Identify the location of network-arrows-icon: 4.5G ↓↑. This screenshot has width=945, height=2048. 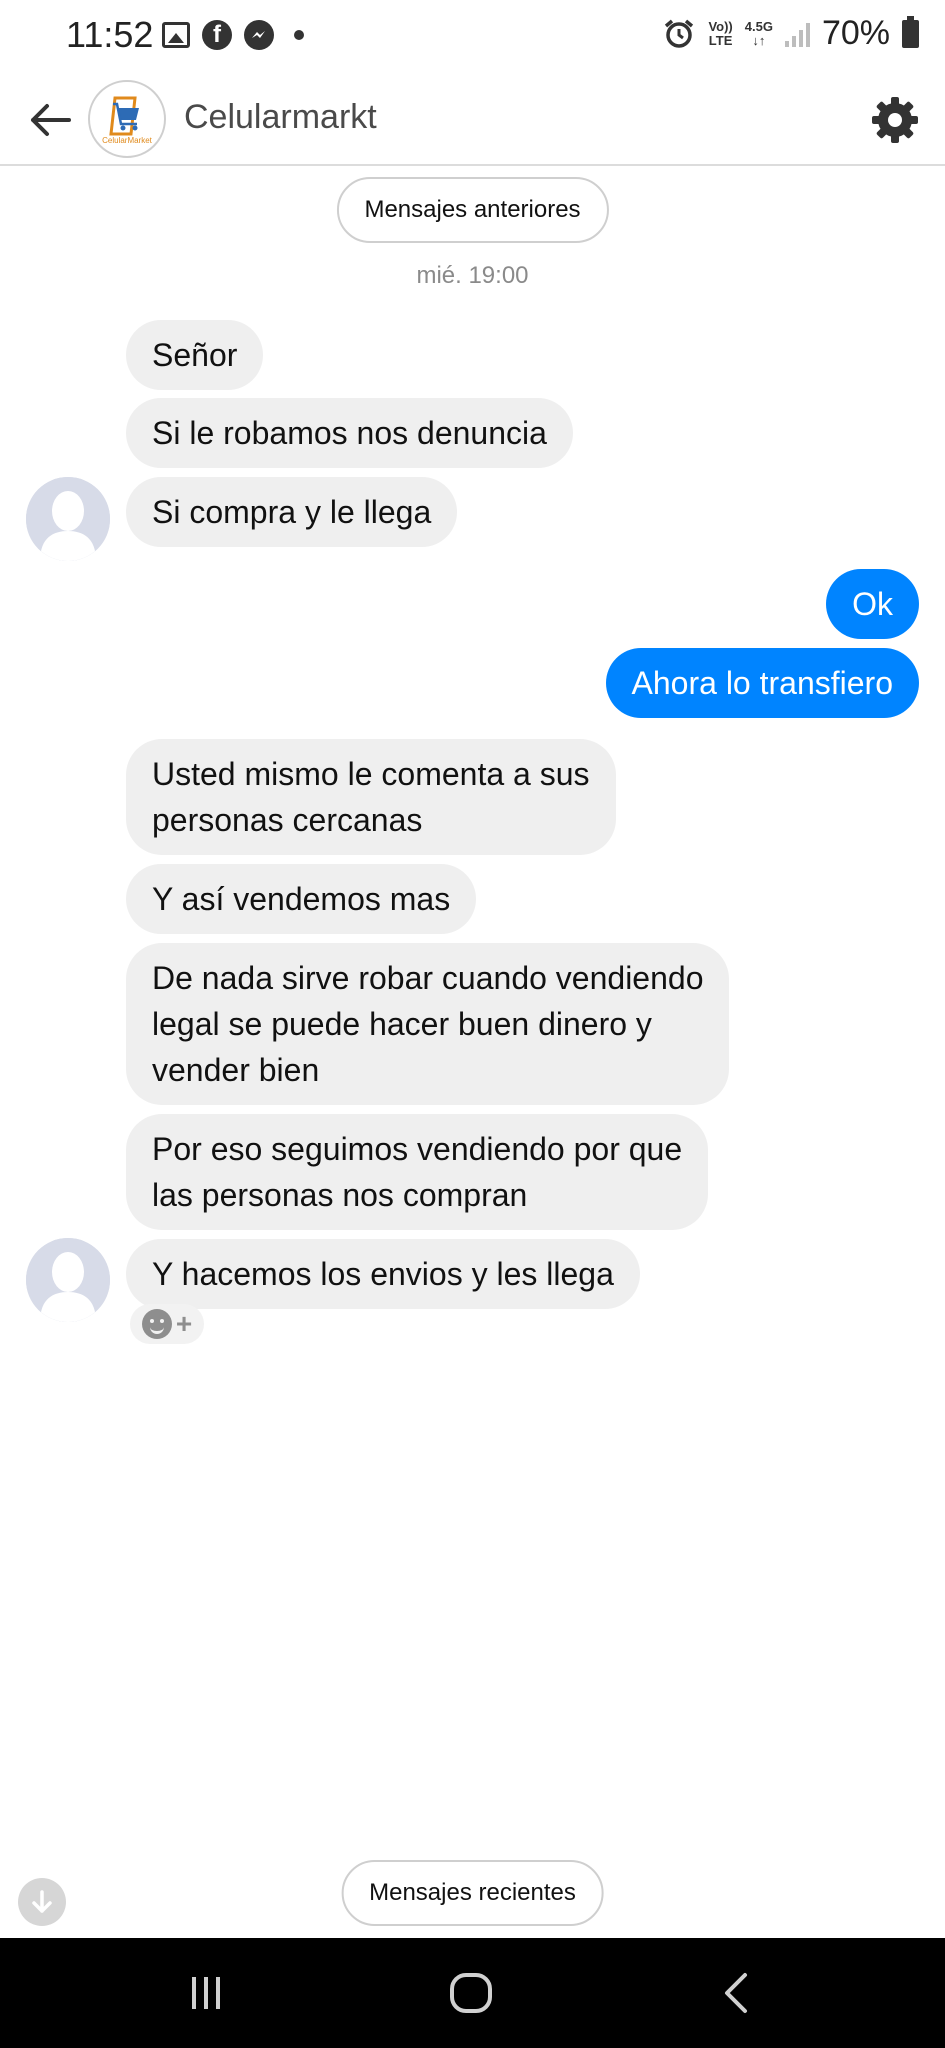
(758, 33).